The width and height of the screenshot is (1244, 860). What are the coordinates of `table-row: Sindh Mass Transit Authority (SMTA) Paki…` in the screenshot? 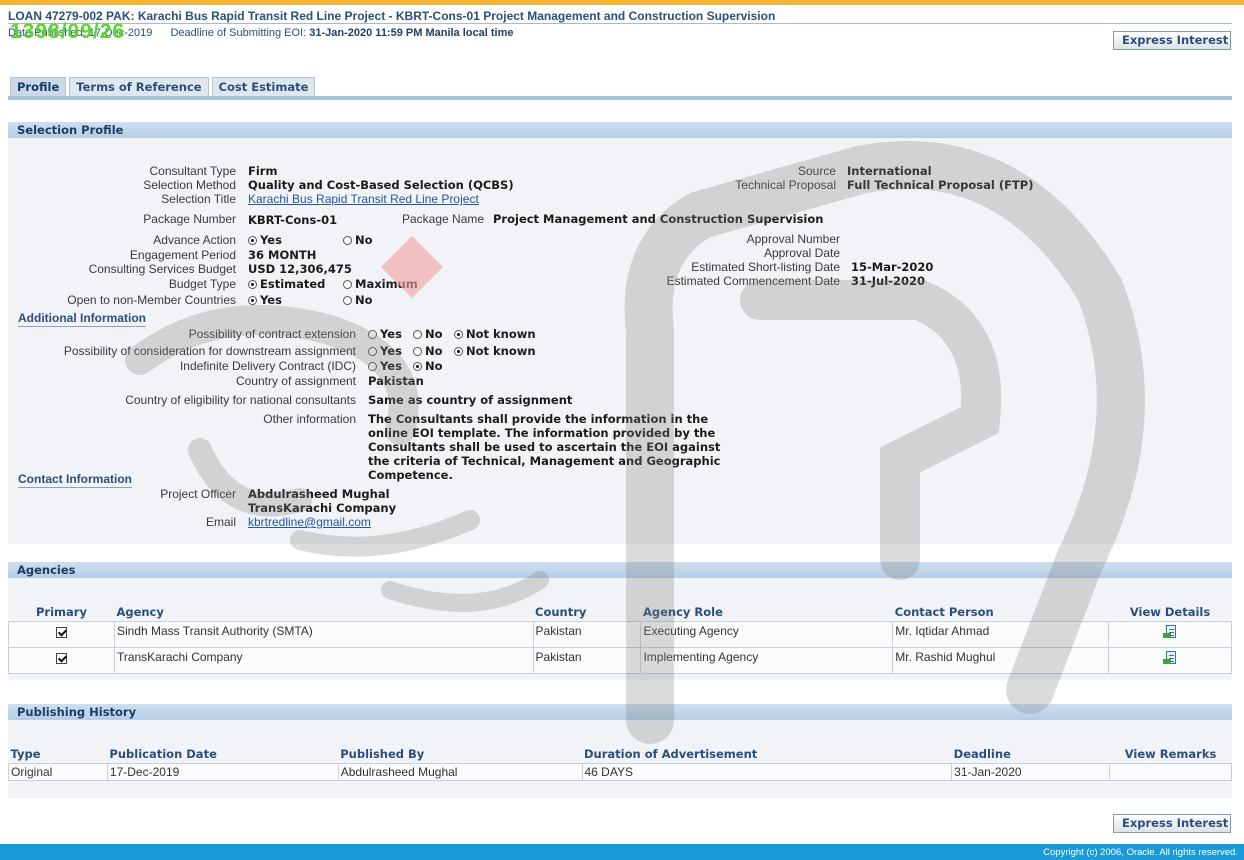 It's located at (620, 634).